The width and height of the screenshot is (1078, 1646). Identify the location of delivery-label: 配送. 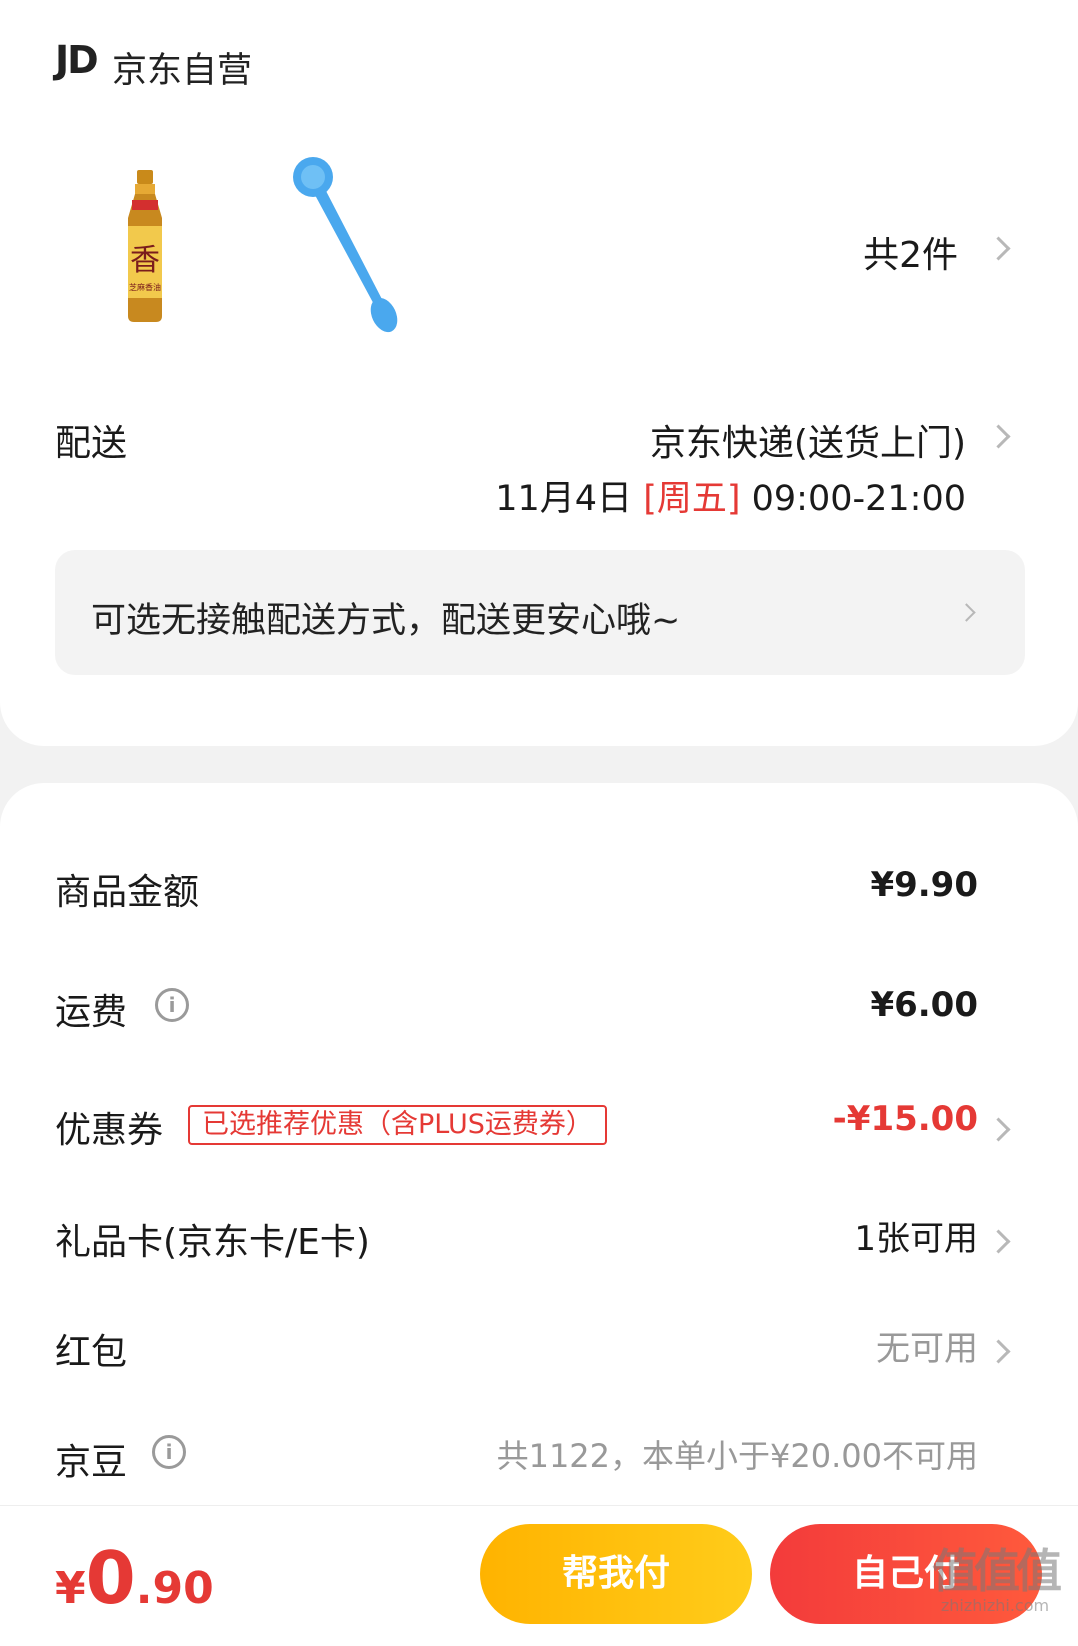
(91, 443).